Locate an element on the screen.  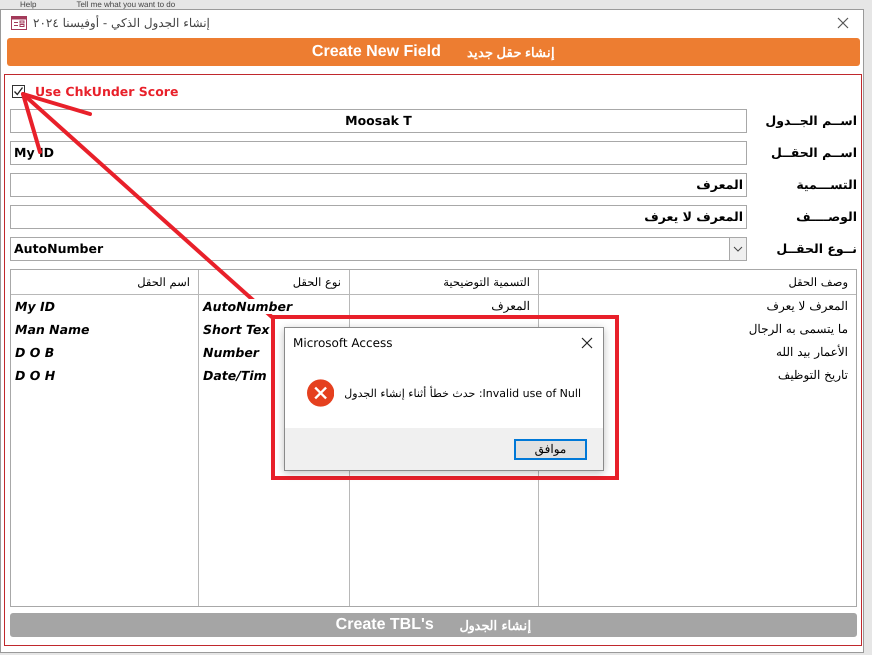
table-cell: My ID is located at coordinates (35, 306).